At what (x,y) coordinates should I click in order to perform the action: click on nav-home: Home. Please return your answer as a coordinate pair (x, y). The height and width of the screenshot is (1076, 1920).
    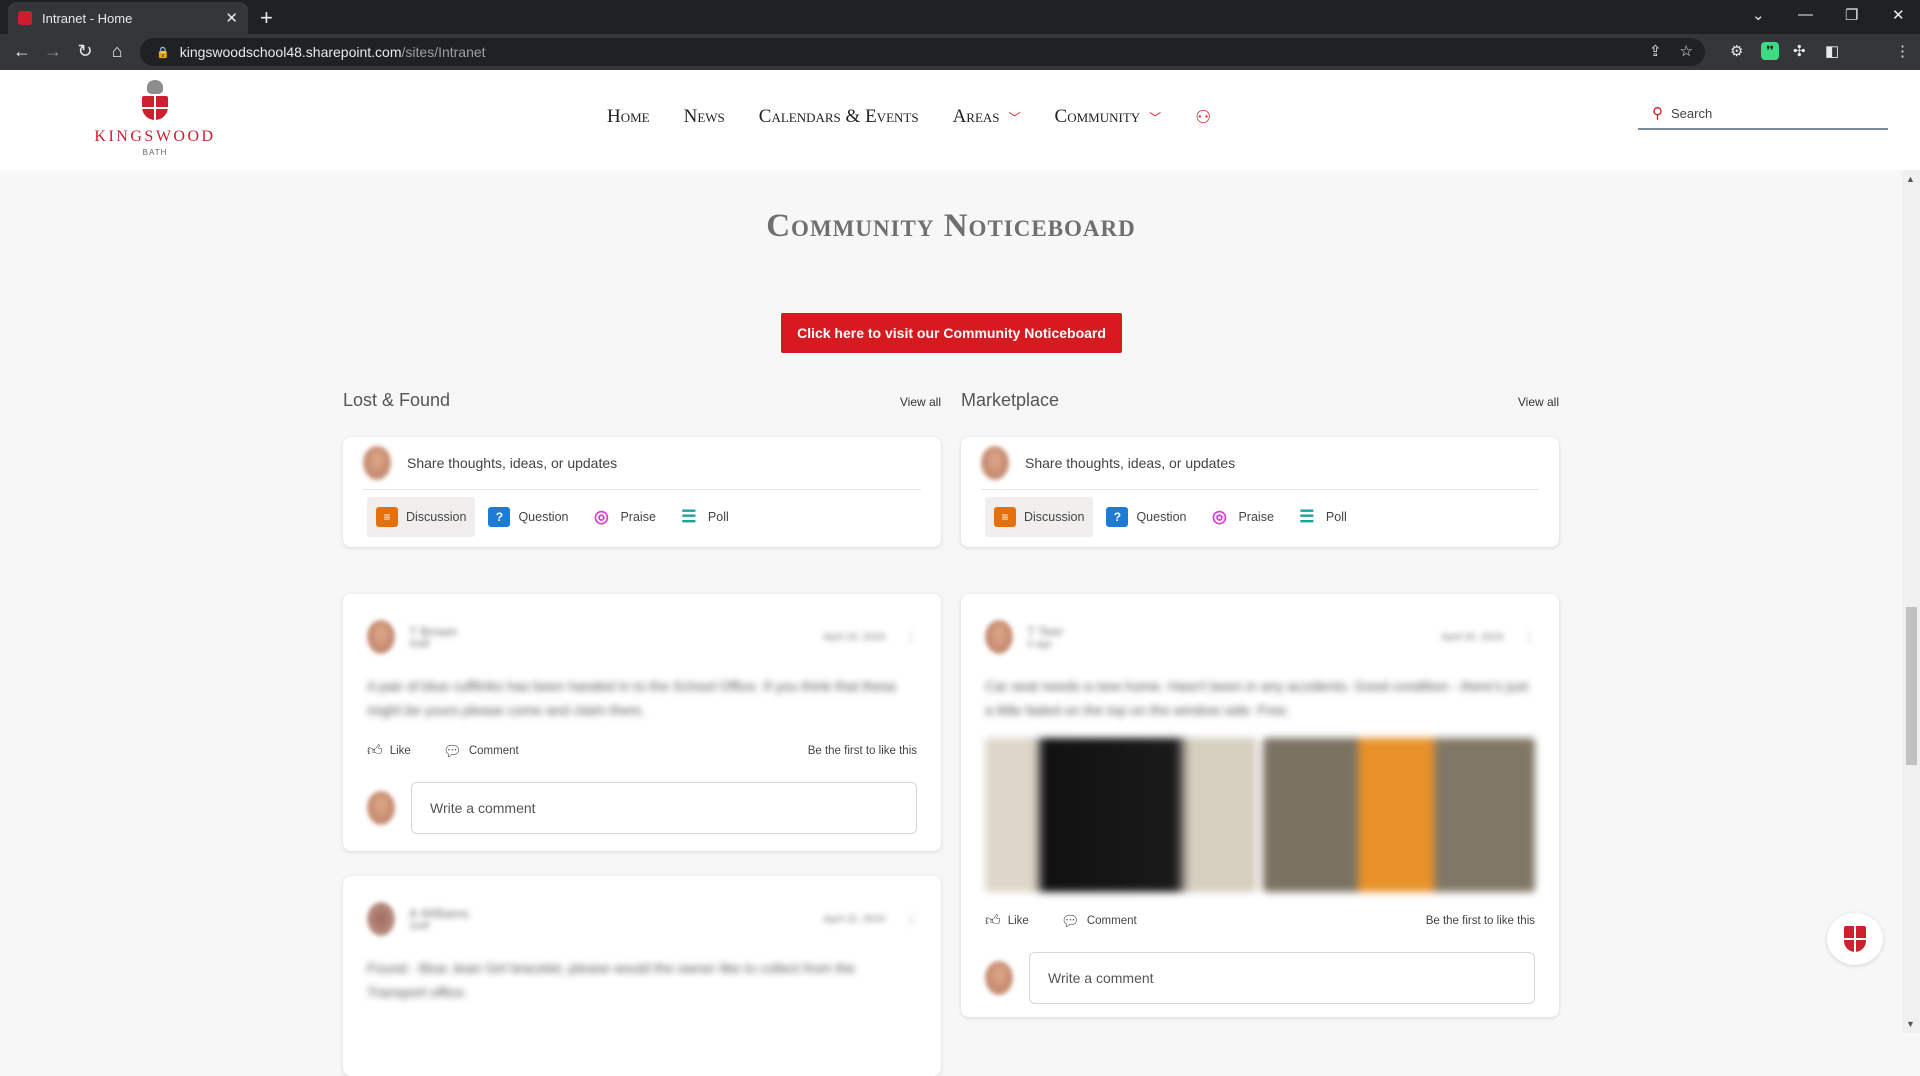
    Looking at the image, I should click on (628, 117).